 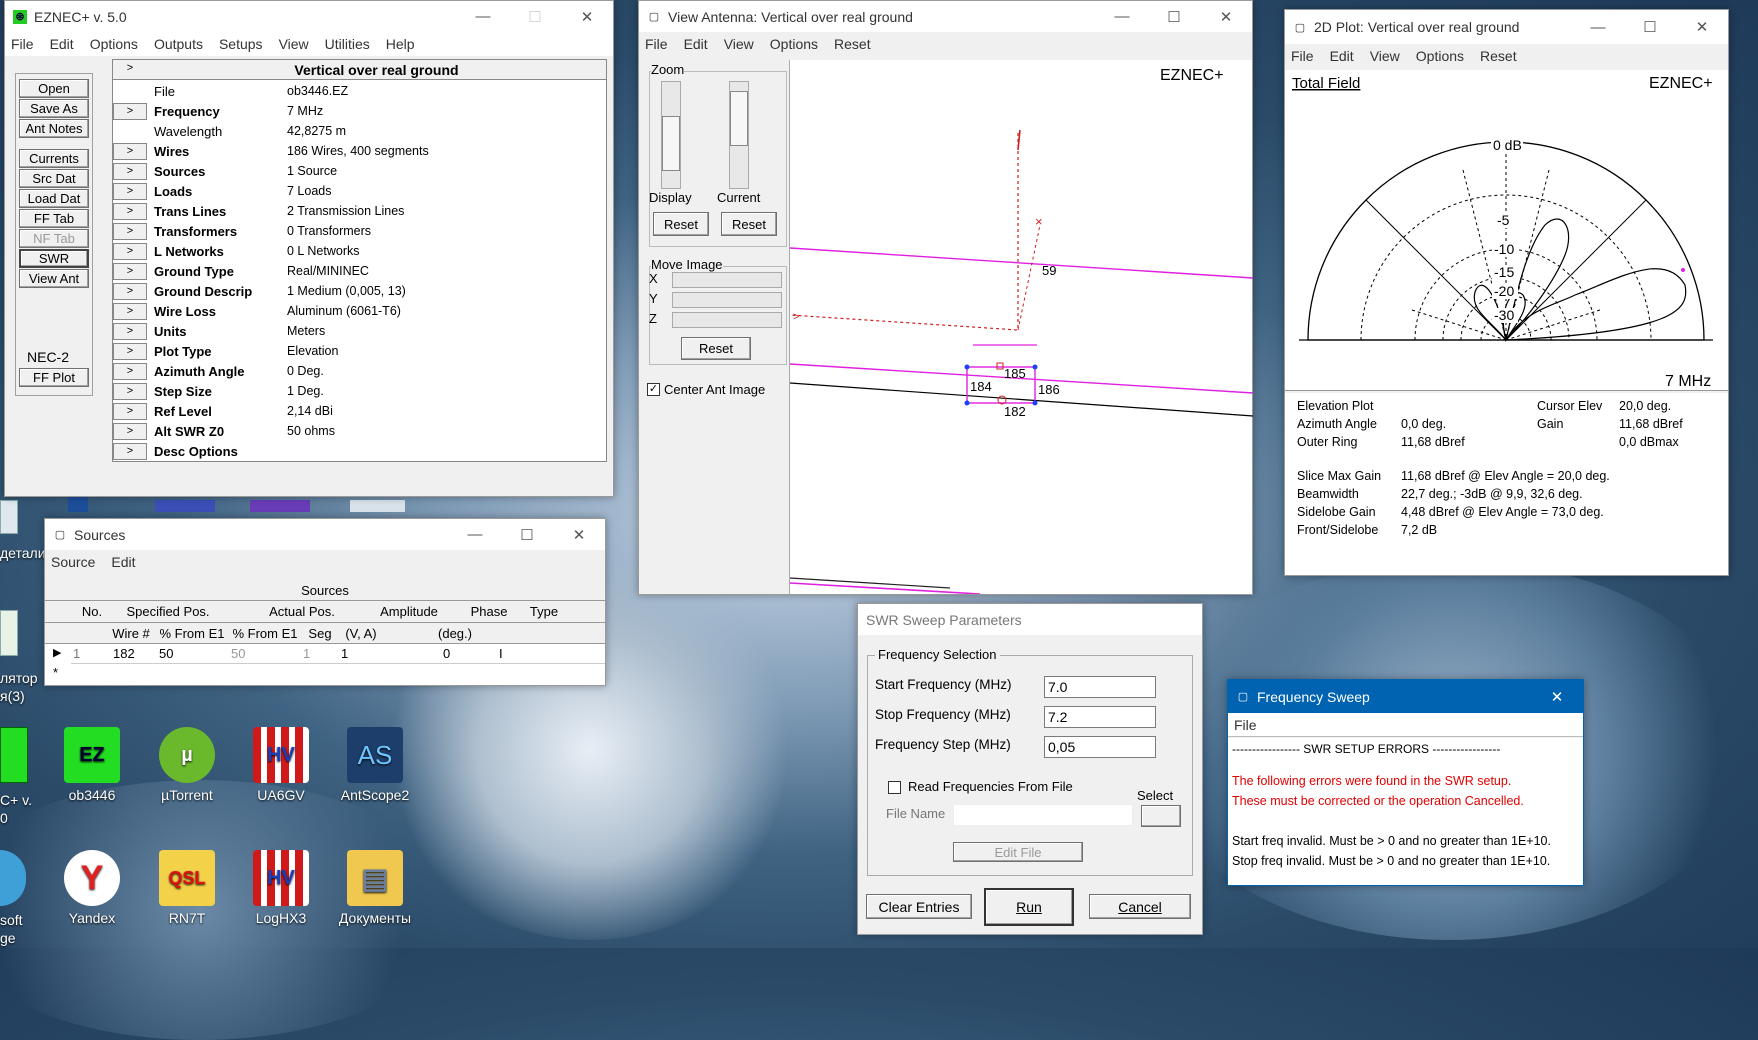 What do you see at coordinates (54, 258) in the screenshot?
I see `swr-button: SWR` at bounding box center [54, 258].